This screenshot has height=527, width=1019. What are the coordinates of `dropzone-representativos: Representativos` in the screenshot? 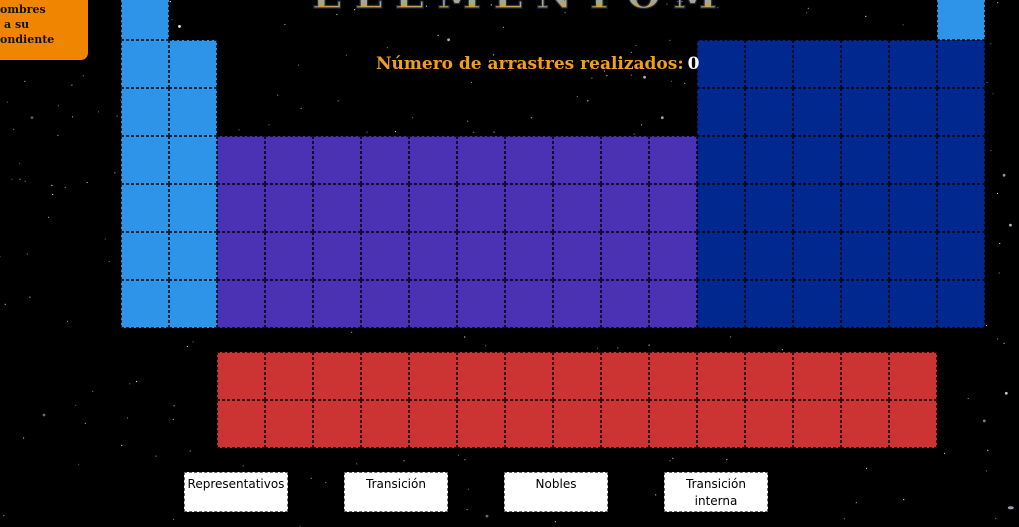 It's located at (236, 492).